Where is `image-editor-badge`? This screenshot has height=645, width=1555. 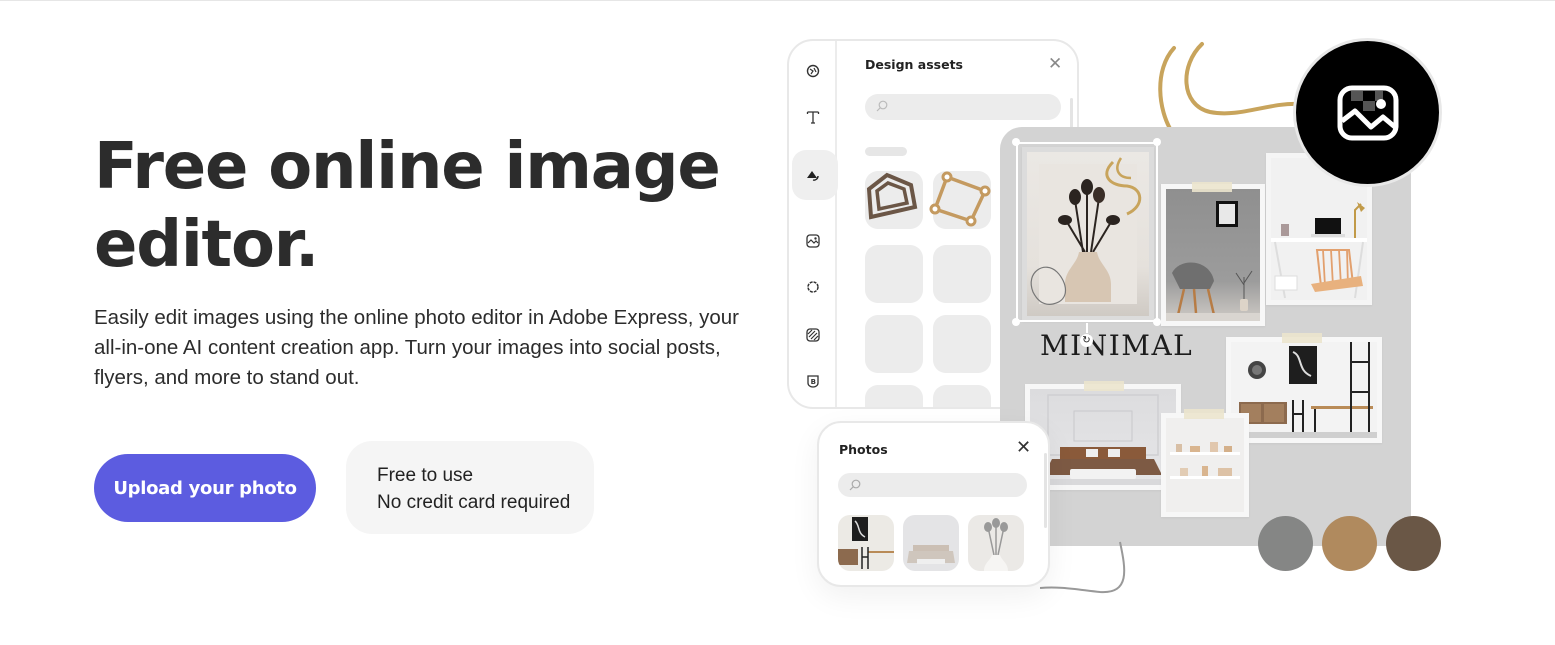 image-editor-badge is located at coordinates (1367, 112).